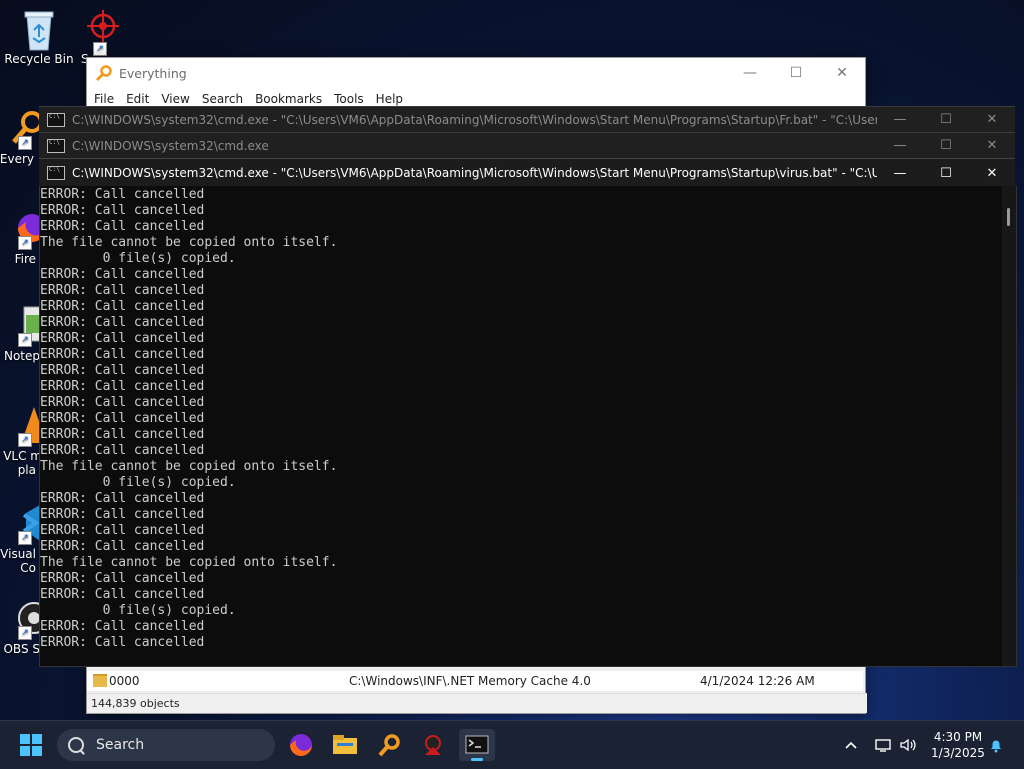 Image resolution: width=1024 pixels, height=769 pixels. Describe the element at coordinates (389, 99) in the screenshot. I see `menu-help: Help` at that location.